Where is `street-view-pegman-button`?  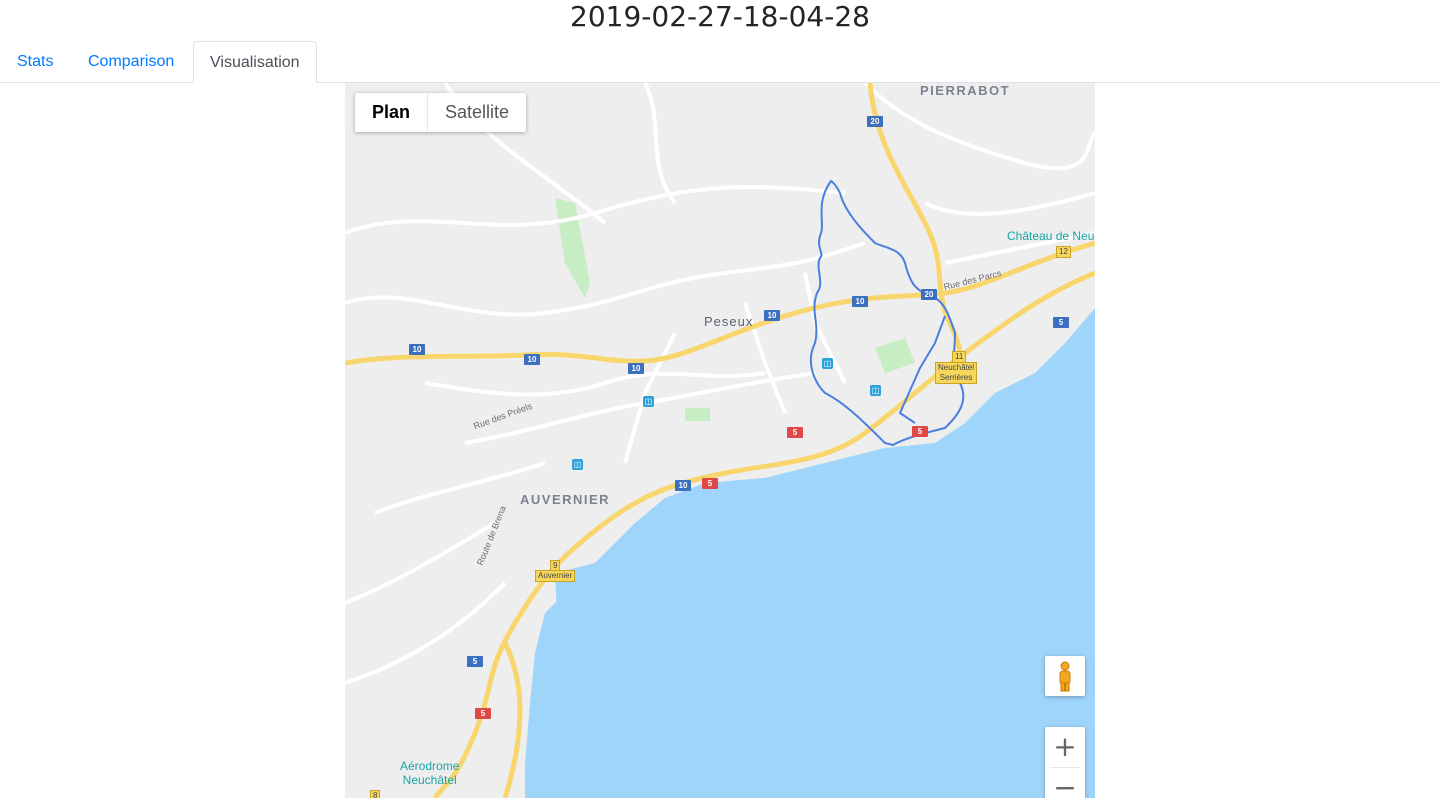
street-view-pegman-button is located at coordinates (1065, 676).